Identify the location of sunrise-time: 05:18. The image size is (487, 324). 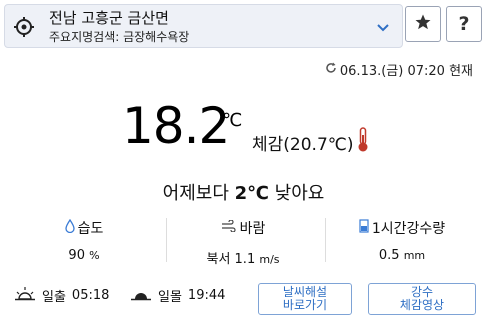
(90, 295).